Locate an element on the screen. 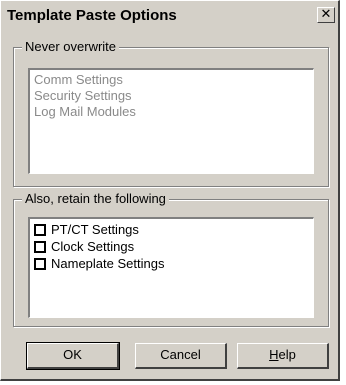 Image resolution: width=346 pixels, height=385 pixels. retain-label: Also, retain the following is located at coordinates (95, 198).